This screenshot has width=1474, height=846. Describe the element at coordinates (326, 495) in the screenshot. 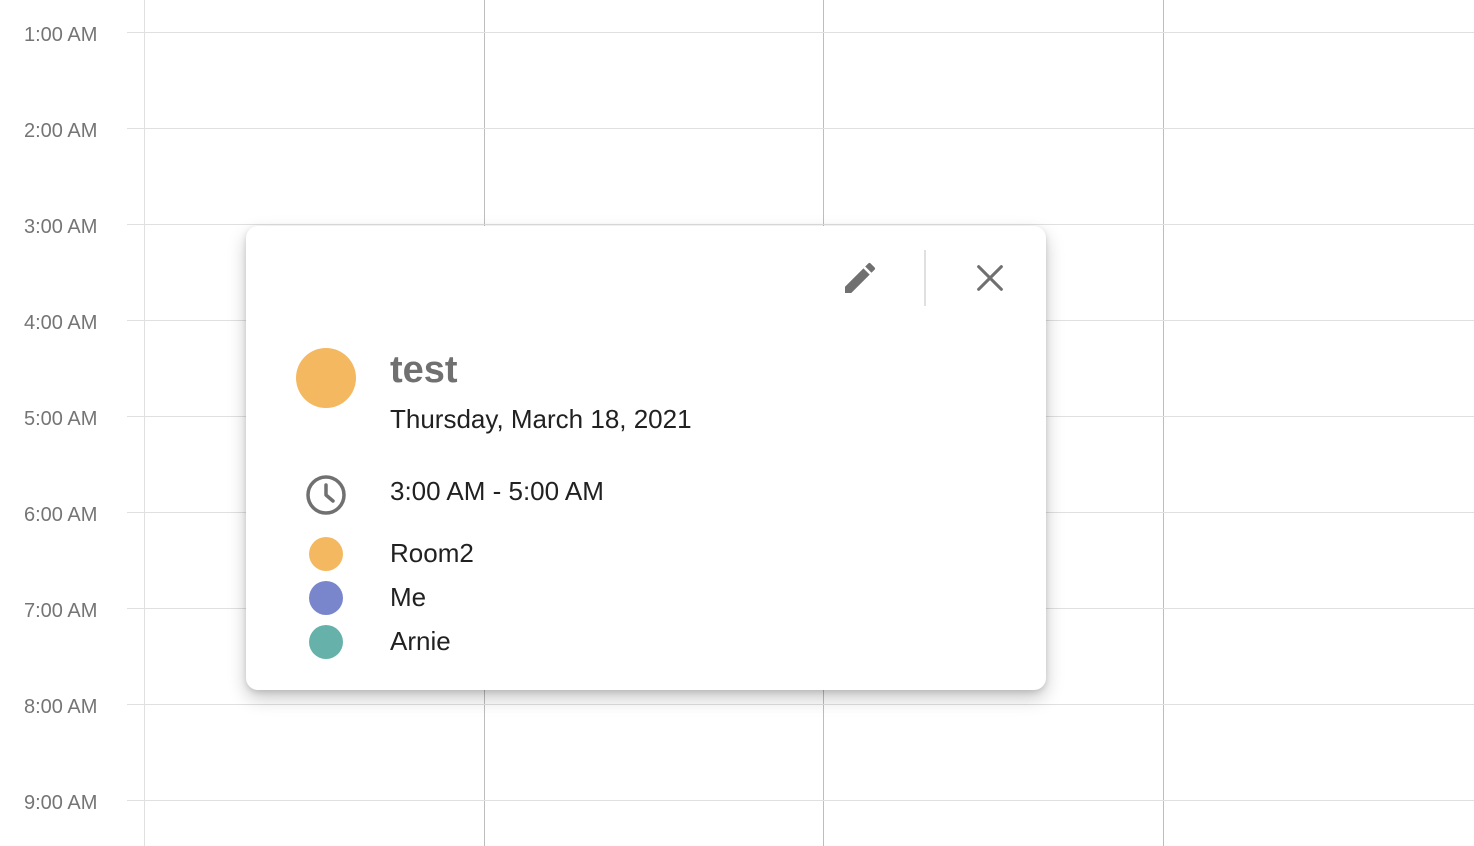

I see `clock-icon` at that location.